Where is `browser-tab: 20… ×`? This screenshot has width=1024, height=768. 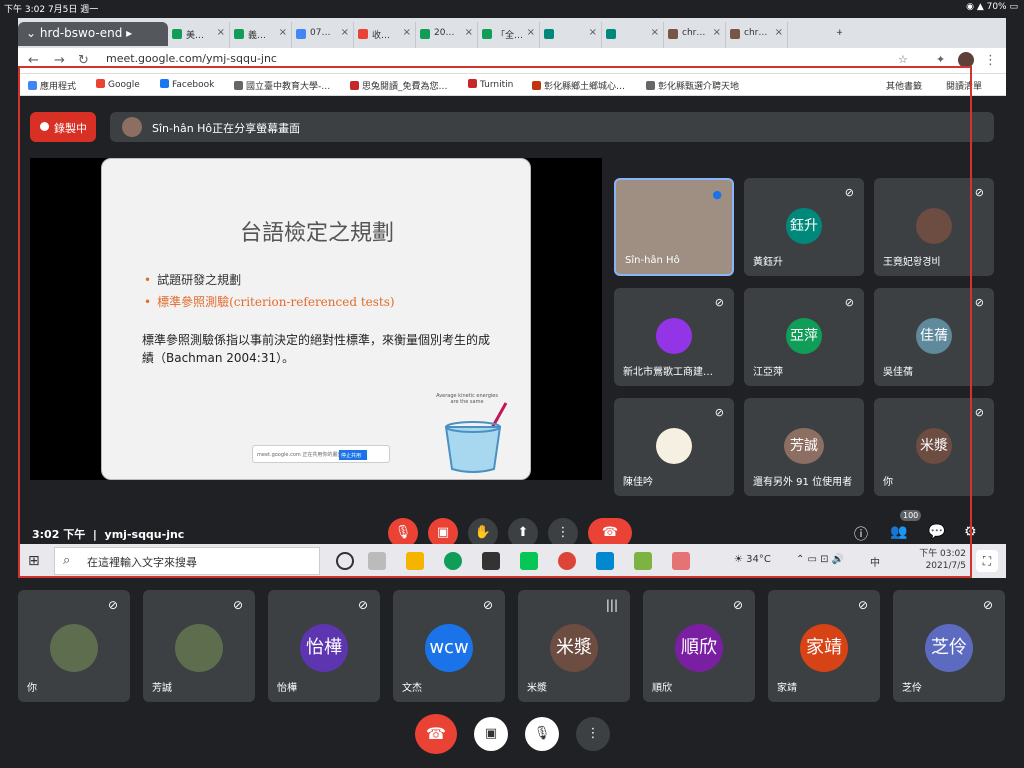 browser-tab: 20… × is located at coordinates (447, 35).